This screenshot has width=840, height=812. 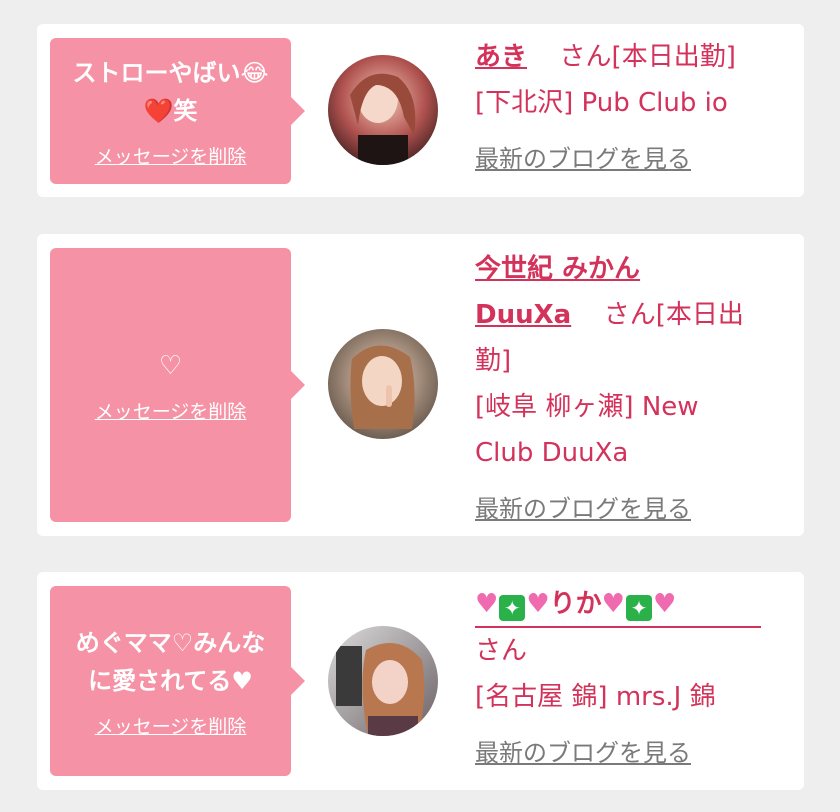 What do you see at coordinates (170, 110) in the screenshot?
I see `message-line: ❤️笑` at bounding box center [170, 110].